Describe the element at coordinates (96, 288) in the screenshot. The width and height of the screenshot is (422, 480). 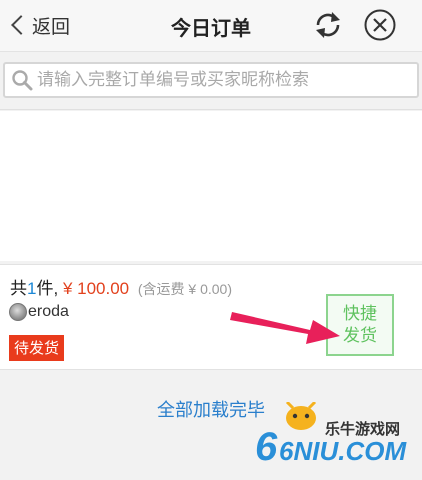
I see `order-price: ¥ 100.00` at that location.